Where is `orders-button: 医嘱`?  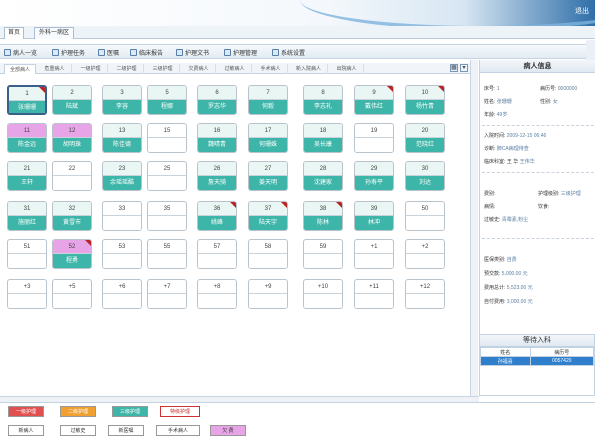 orders-button: 医嘱 is located at coordinates (108, 52).